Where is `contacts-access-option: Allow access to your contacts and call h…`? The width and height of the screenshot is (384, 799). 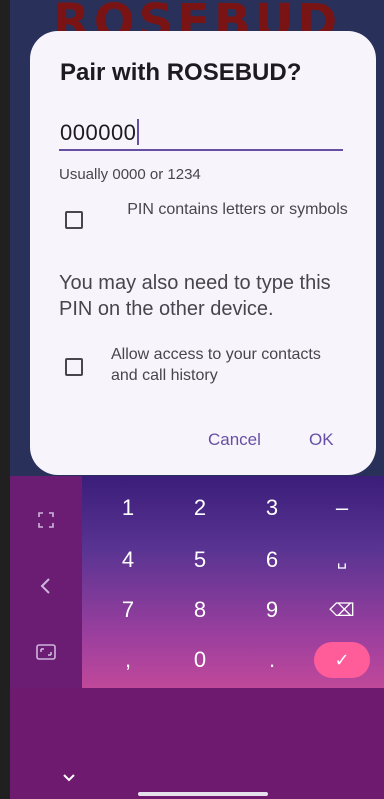 contacts-access-option: Allow access to your contacts and call h… is located at coordinates (215, 369).